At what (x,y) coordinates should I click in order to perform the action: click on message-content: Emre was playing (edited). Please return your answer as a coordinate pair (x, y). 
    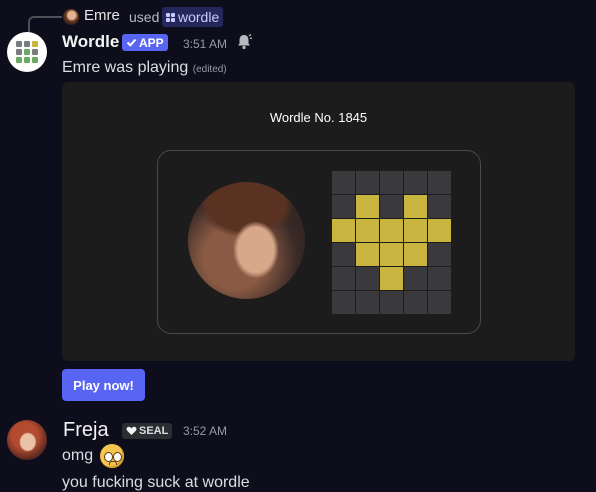
    Looking at the image, I should click on (144, 68).